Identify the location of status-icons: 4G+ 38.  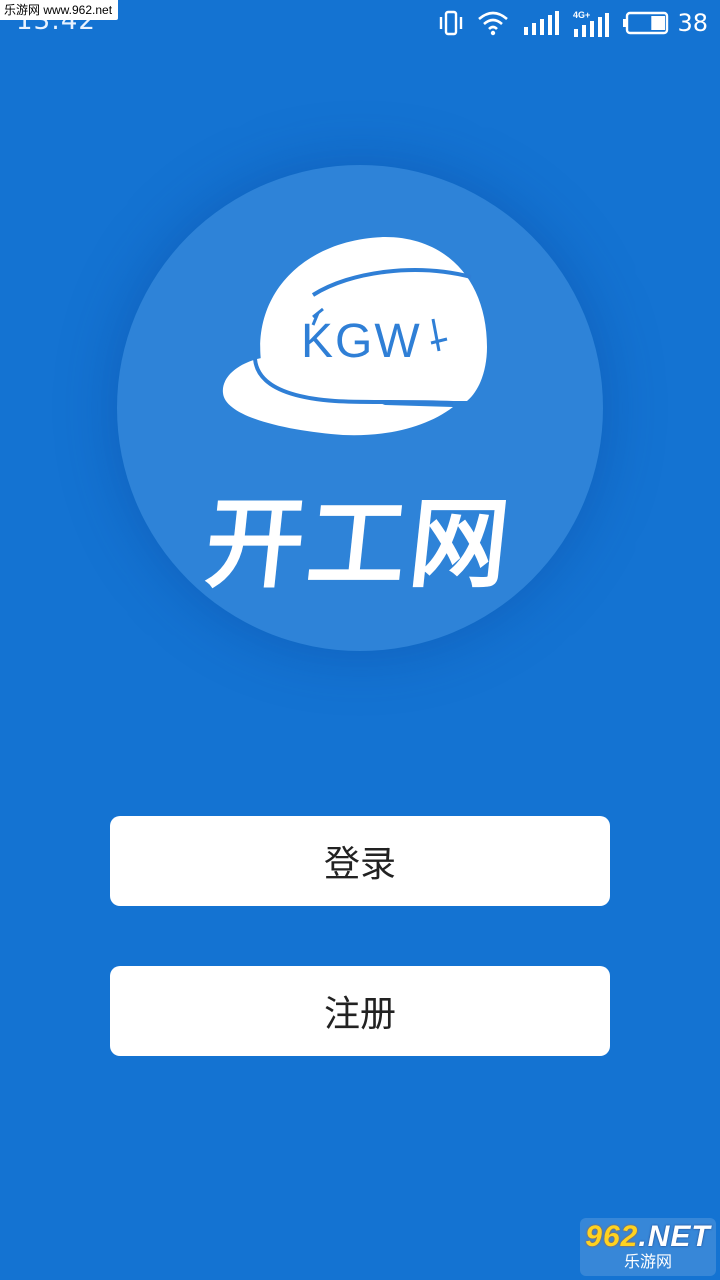
(573, 23).